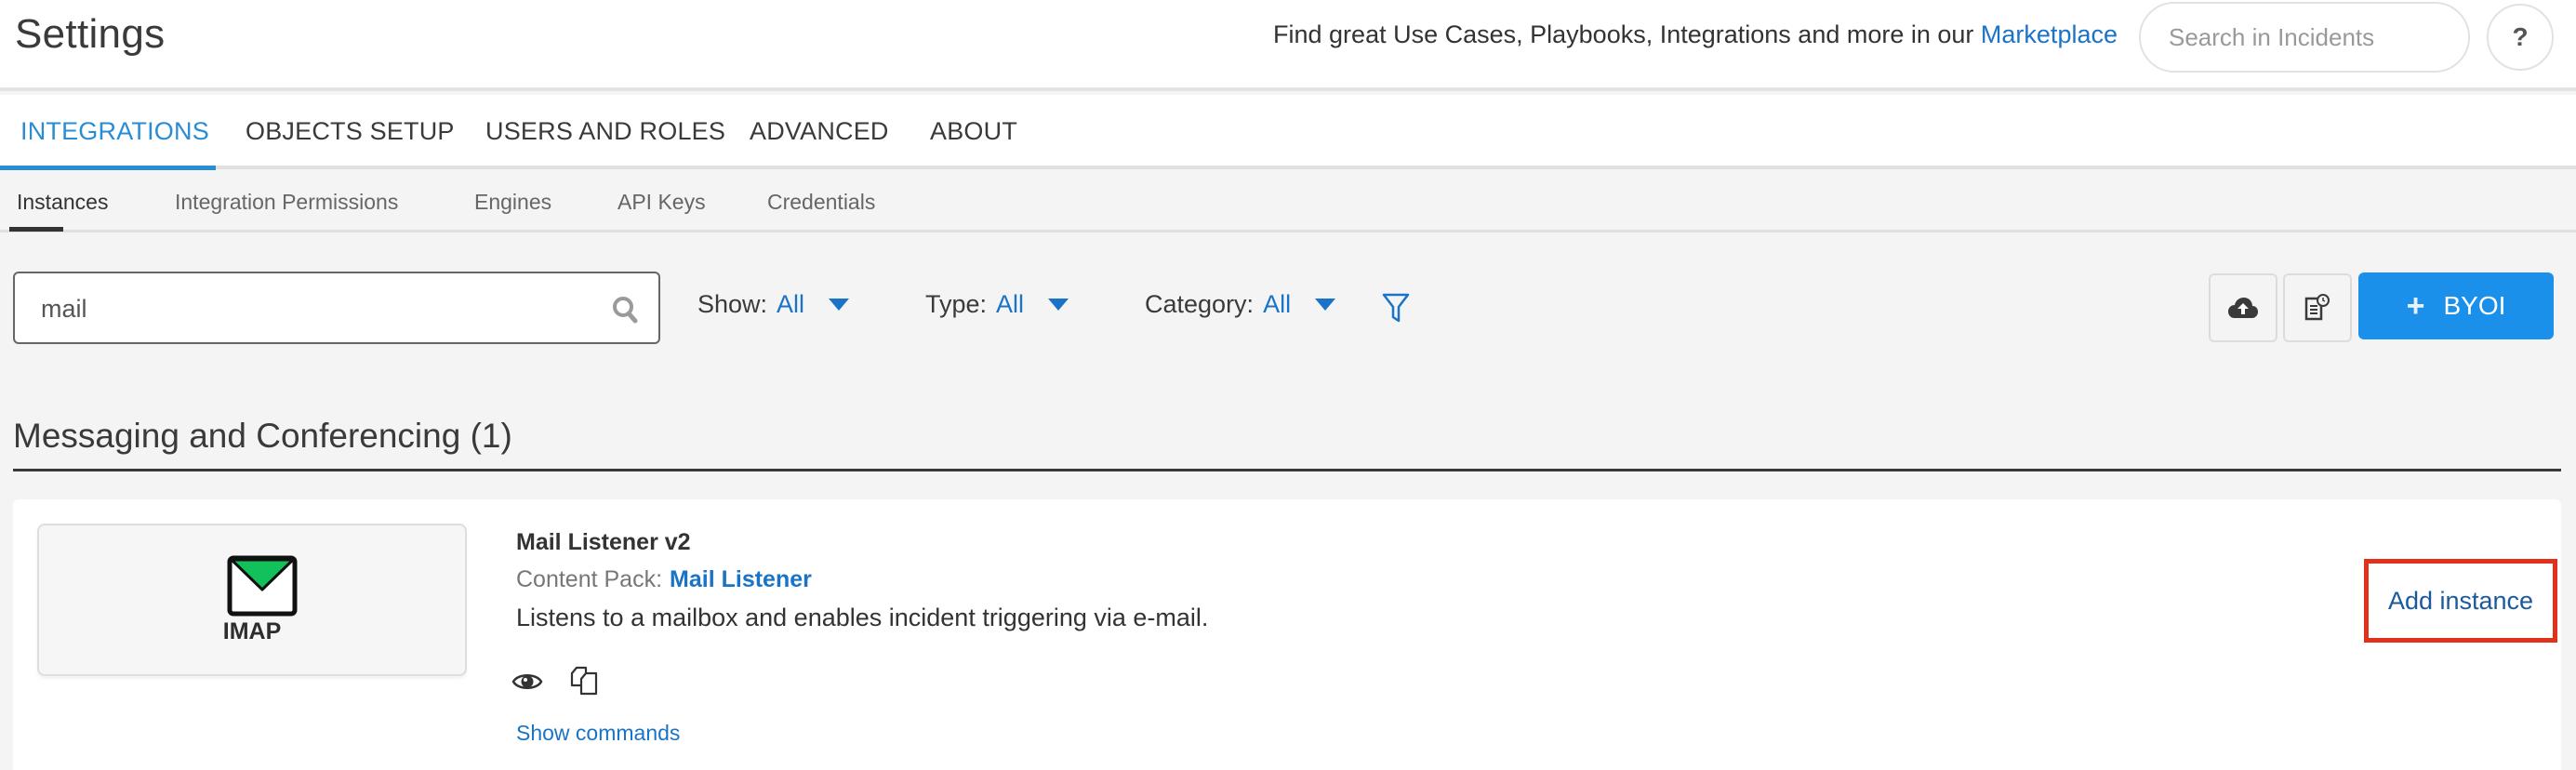  I want to click on marketplace-link: Marketplace, so click(2049, 34).